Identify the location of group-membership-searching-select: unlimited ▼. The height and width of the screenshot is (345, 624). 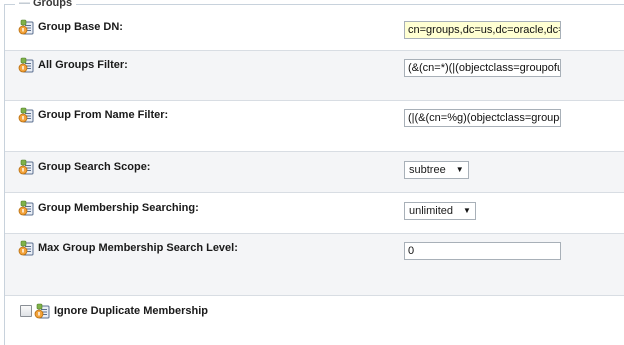
(440, 211).